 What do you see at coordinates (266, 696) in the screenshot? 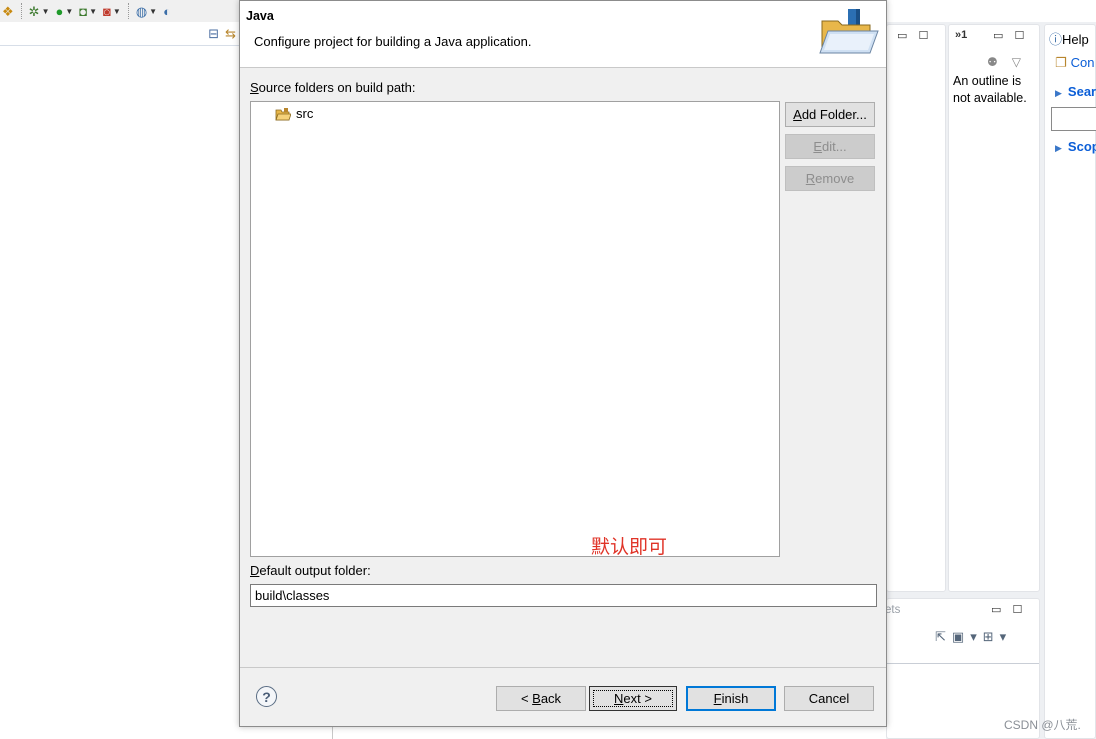
I see `help-icon: ?` at bounding box center [266, 696].